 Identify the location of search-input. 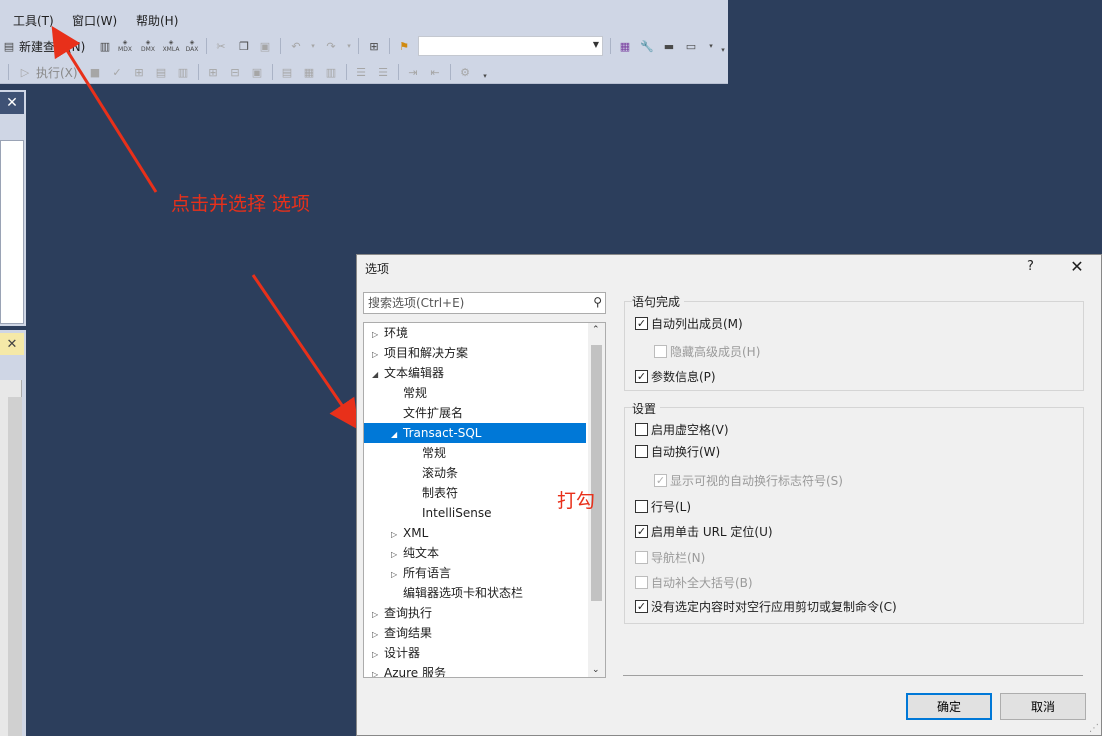
(471, 303).